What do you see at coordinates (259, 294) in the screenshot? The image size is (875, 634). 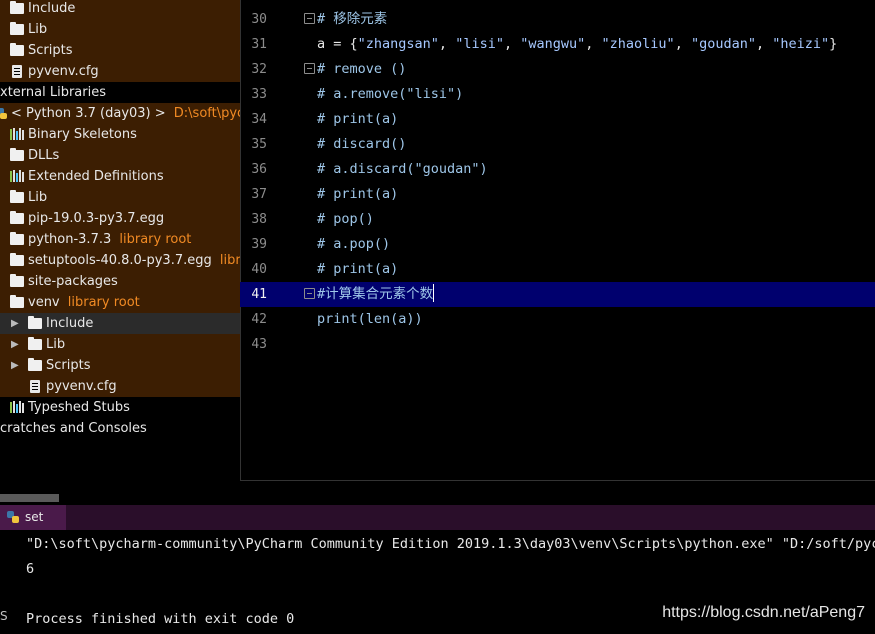 I see `line-number: 41` at bounding box center [259, 294].